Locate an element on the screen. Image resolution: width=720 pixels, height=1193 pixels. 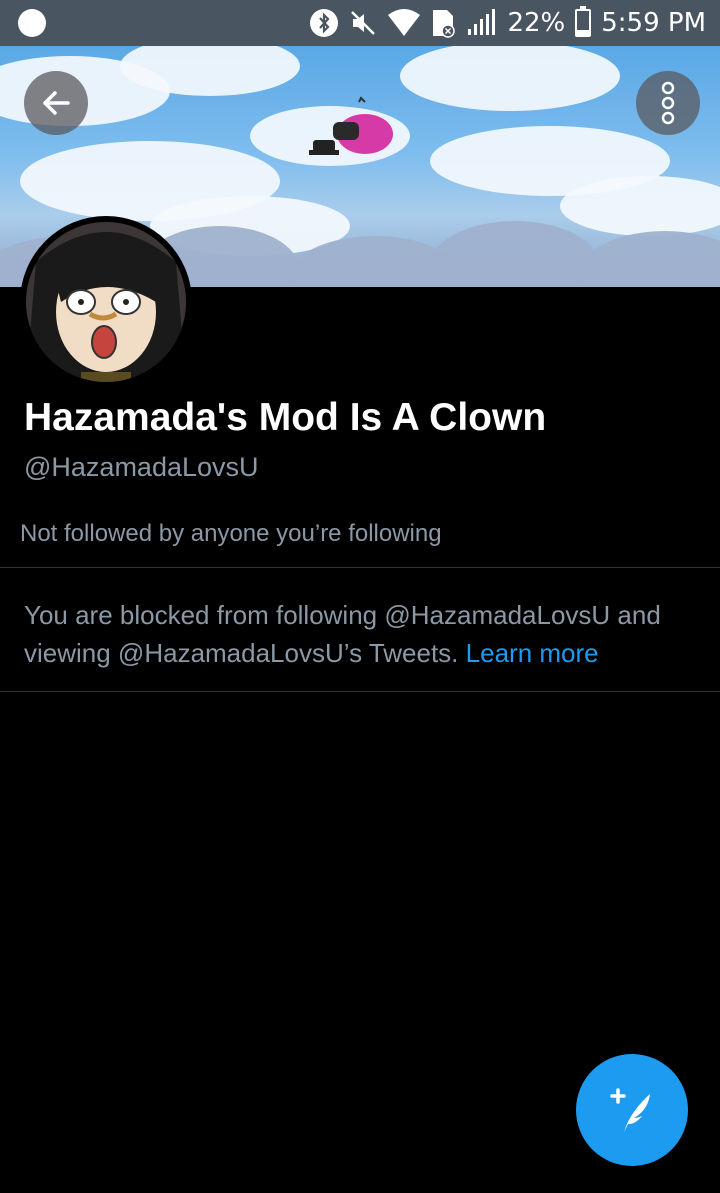
arrow-left-icon is located at coordinates (56, 103).